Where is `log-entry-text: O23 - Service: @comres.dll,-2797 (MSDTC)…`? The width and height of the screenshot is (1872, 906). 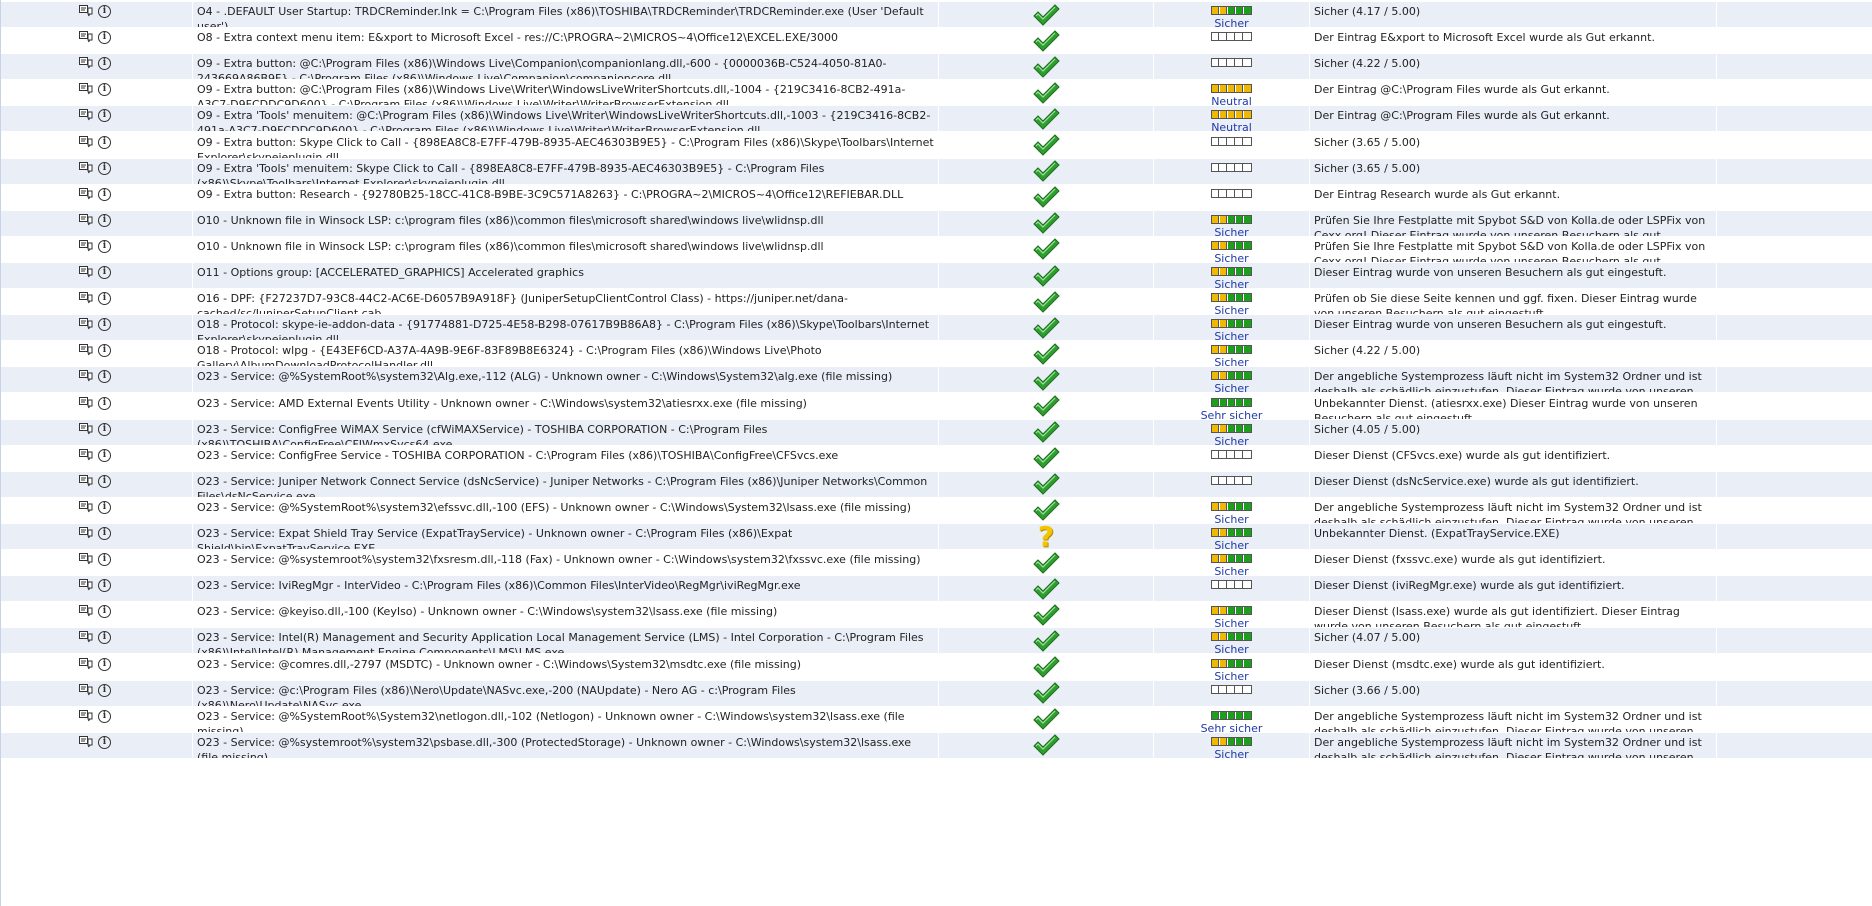
log-entry-text: O23 - Service: @comres.dll,-2797 (MSDTC)… is located at coordinates (566, 667).